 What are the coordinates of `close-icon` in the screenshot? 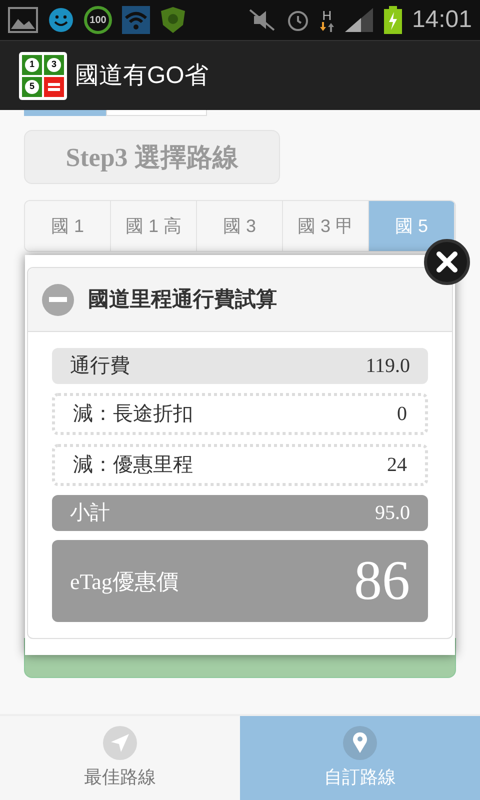 It's located at (447, 262).